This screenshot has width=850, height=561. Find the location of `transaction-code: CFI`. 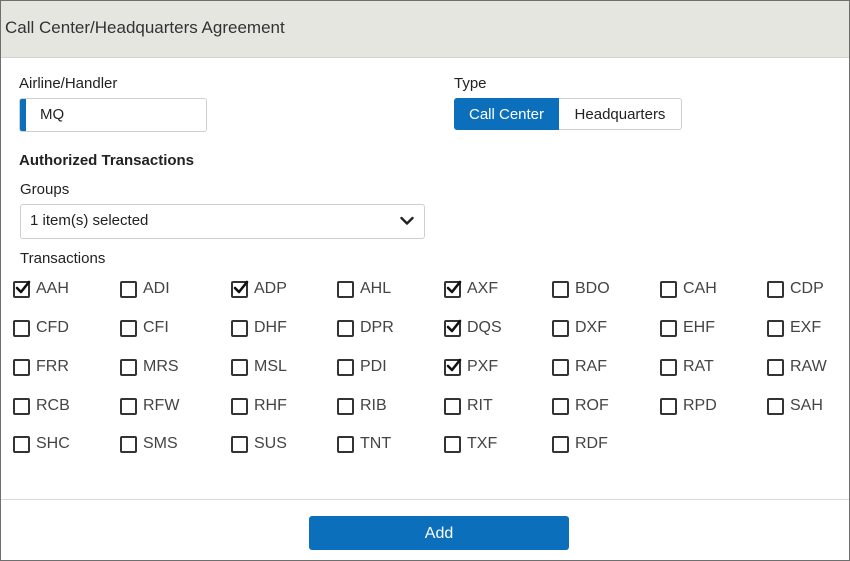

transaction-code: CFI is located at coordinates (156, 327).